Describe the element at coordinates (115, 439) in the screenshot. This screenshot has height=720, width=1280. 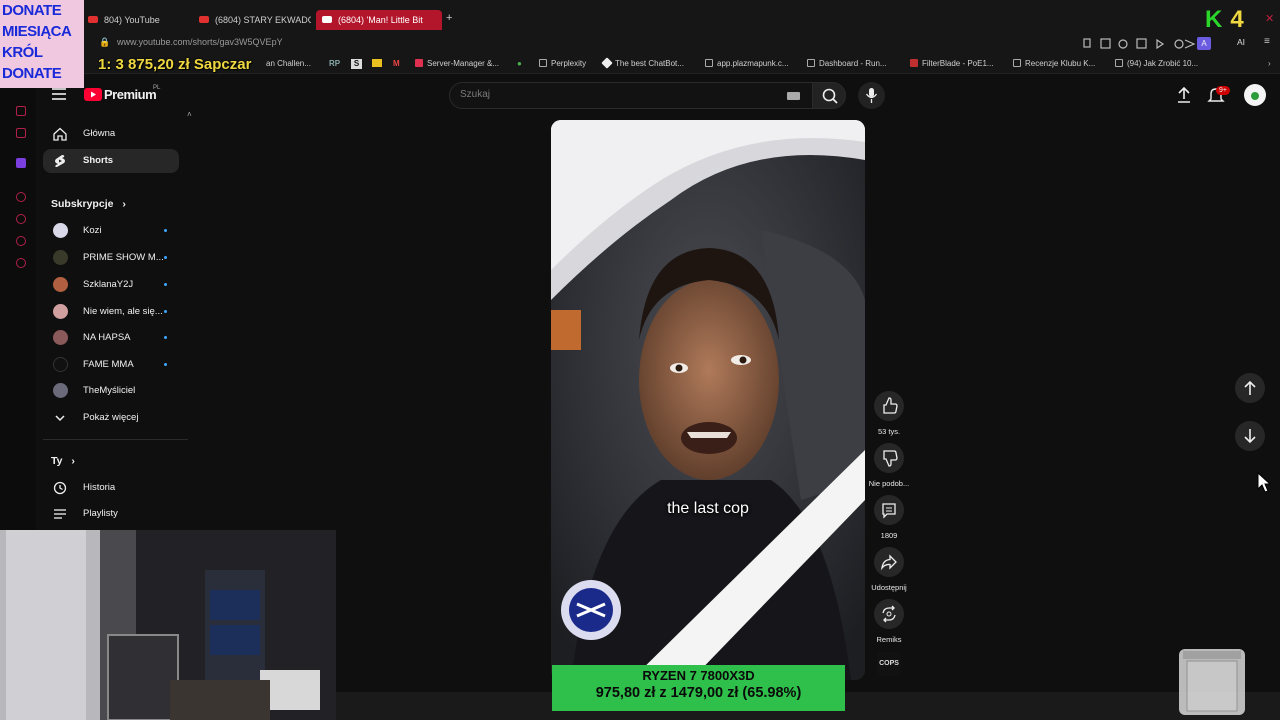
I see `sidebar-divider` at that location.